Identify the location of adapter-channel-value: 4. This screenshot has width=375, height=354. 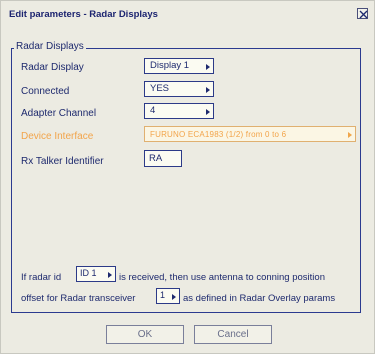
(153, 110).